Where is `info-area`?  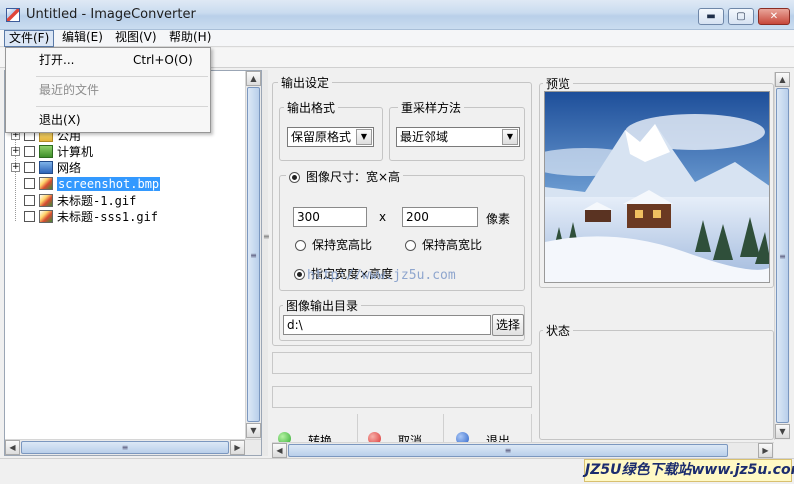
info-area is located at coordinates (402, 397).